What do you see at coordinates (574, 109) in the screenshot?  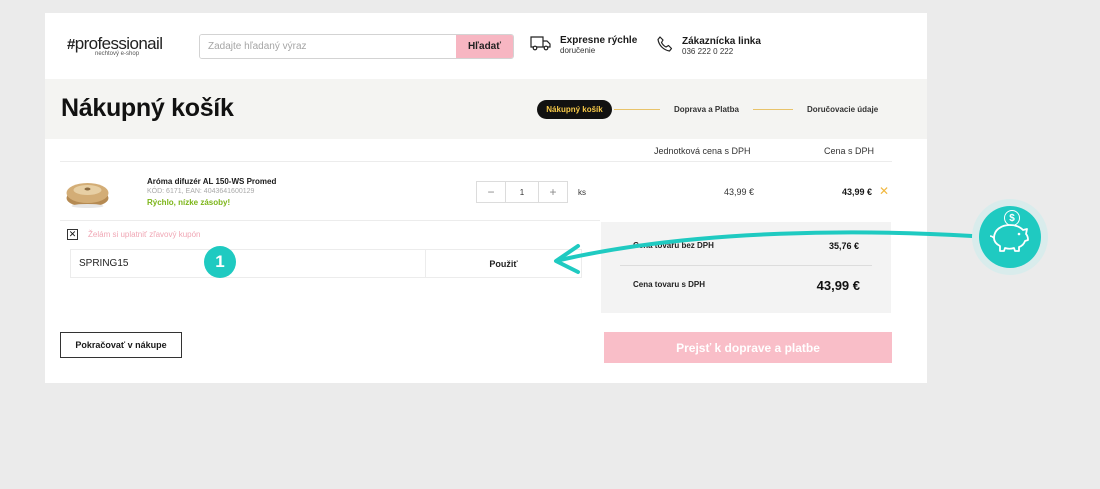 I see `step-cart: Nákupný košík` at bounding box center [574, 109].